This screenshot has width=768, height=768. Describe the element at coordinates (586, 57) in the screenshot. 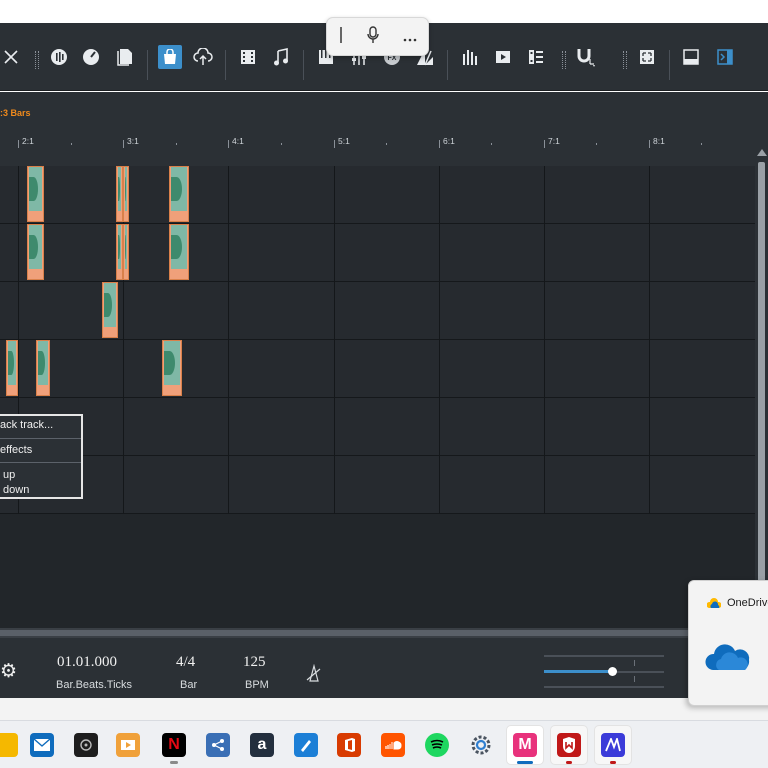

I see `snap-magnet-icon` at that location.